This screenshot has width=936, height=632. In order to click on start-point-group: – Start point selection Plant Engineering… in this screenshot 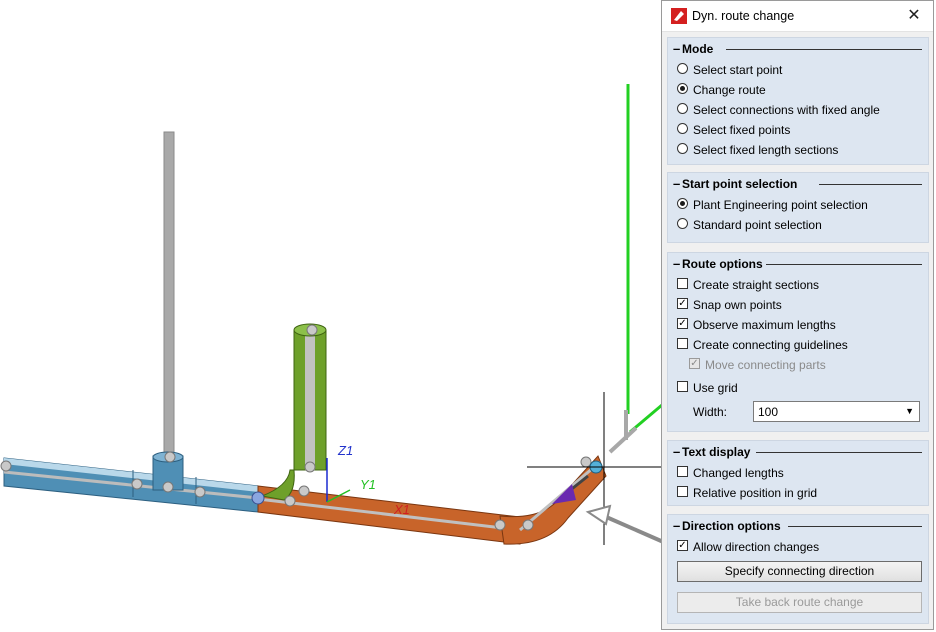, I will do `click(798, 207)`.